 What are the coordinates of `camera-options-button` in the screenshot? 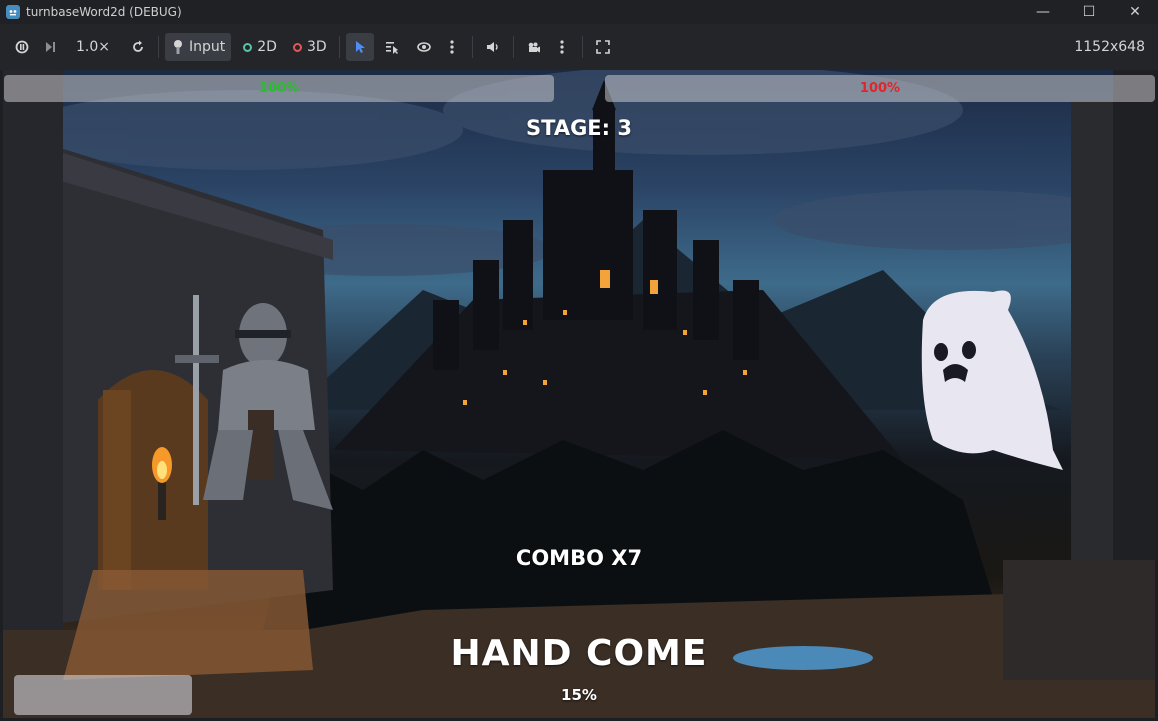 It's located at (562, 47).